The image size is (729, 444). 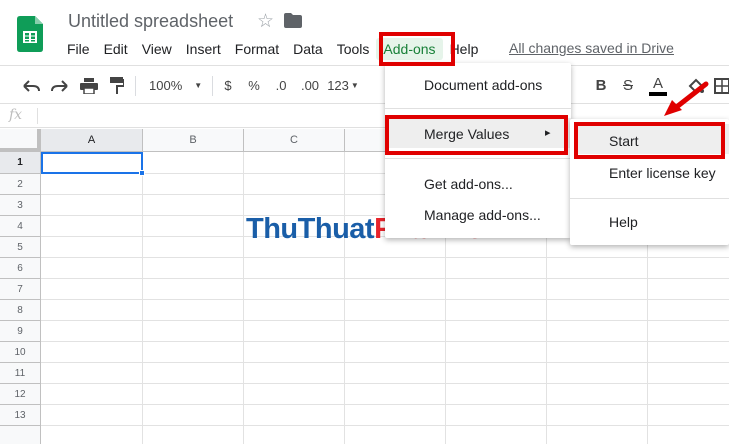 What do you see at coordinates (265, 21) in the screenshot?
I see `star-icon: ☆` at bounding box center [265, 21].